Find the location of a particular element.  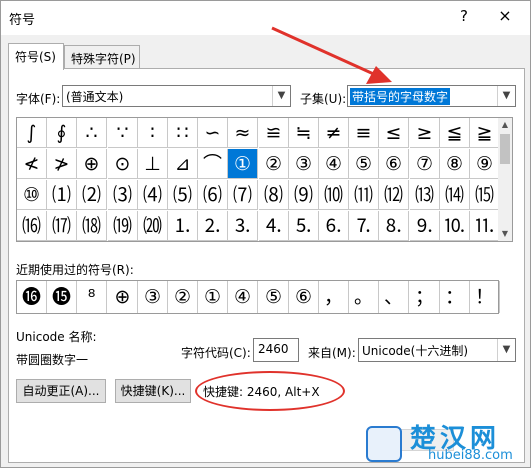

symbol-cell: ⒆ is located at coordinates (123, 226).